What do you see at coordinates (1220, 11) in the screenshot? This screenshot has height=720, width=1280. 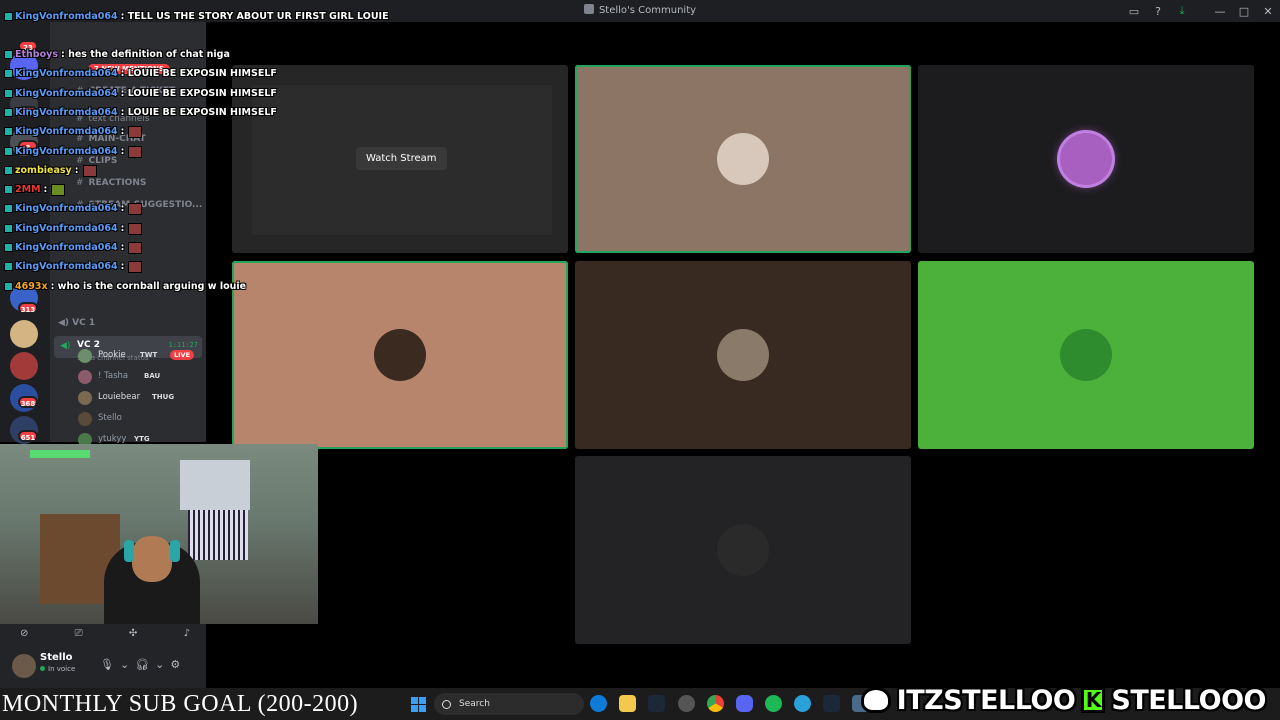 I see `minimize-button: —` at bounding box center [1220, 11].